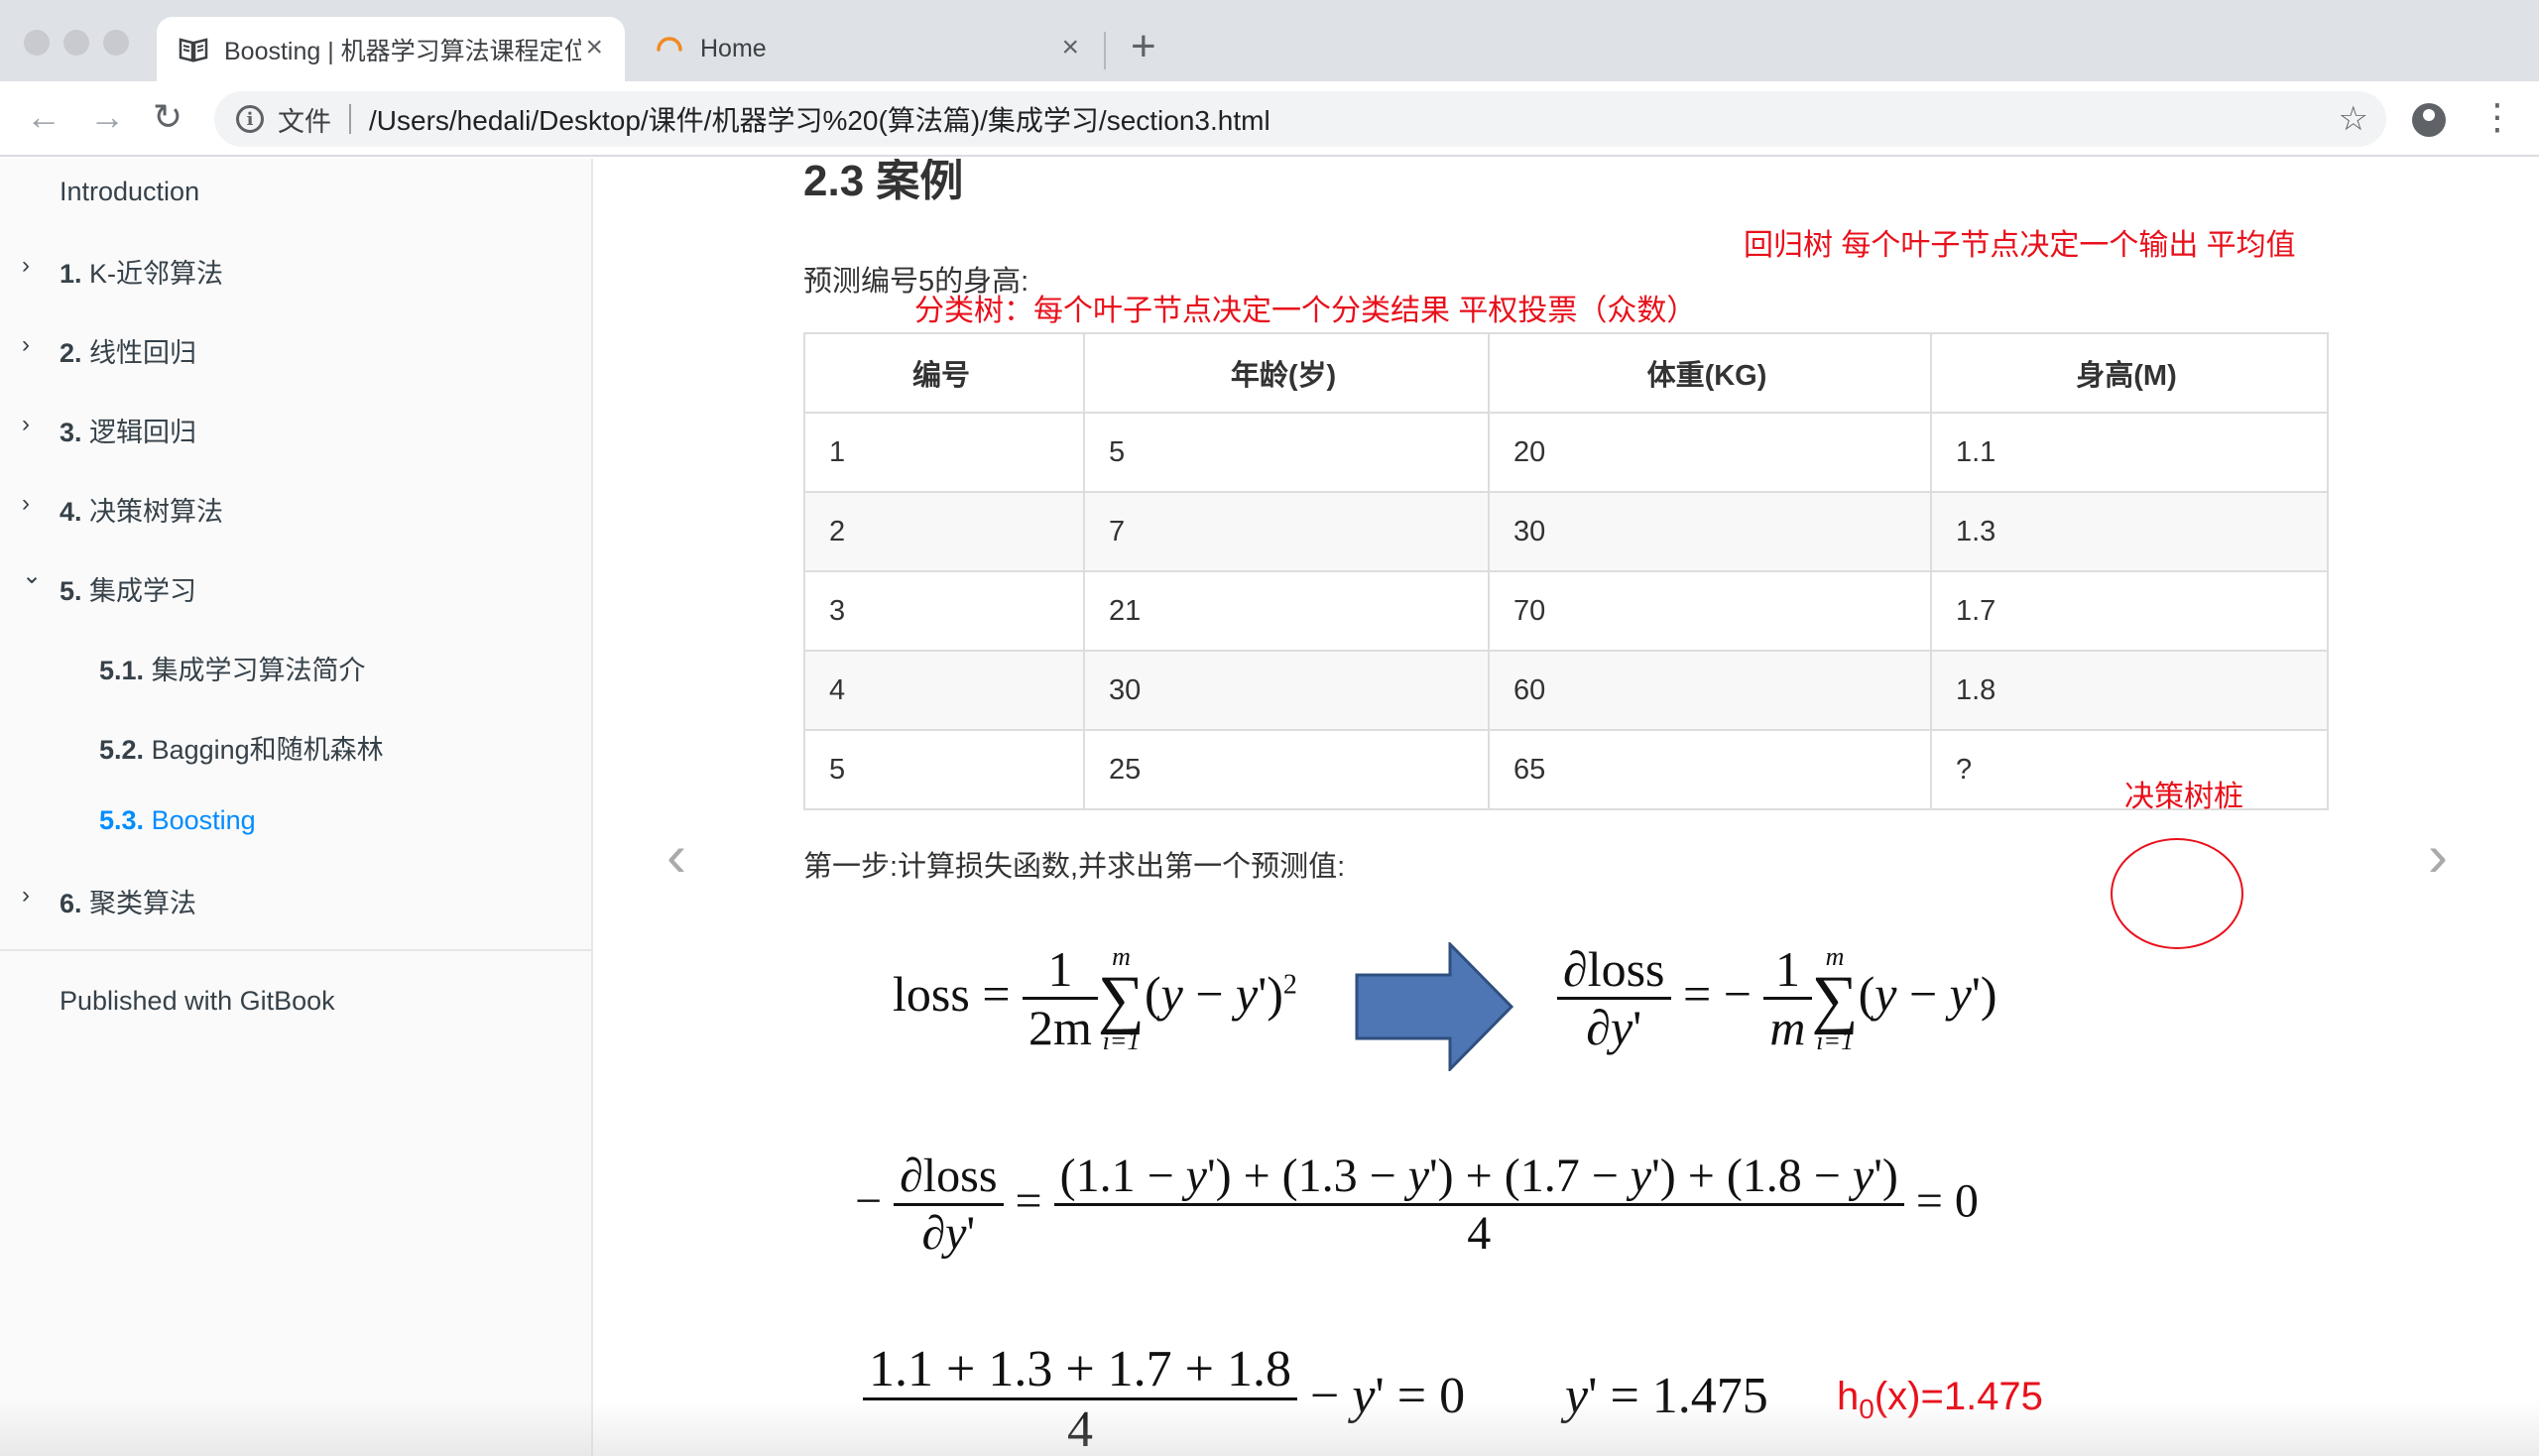 The height and width of the screenshot is (1456, 2539). I want to click on sidebar-item-knn: 1. K-近邻算法, so click(142, 271).